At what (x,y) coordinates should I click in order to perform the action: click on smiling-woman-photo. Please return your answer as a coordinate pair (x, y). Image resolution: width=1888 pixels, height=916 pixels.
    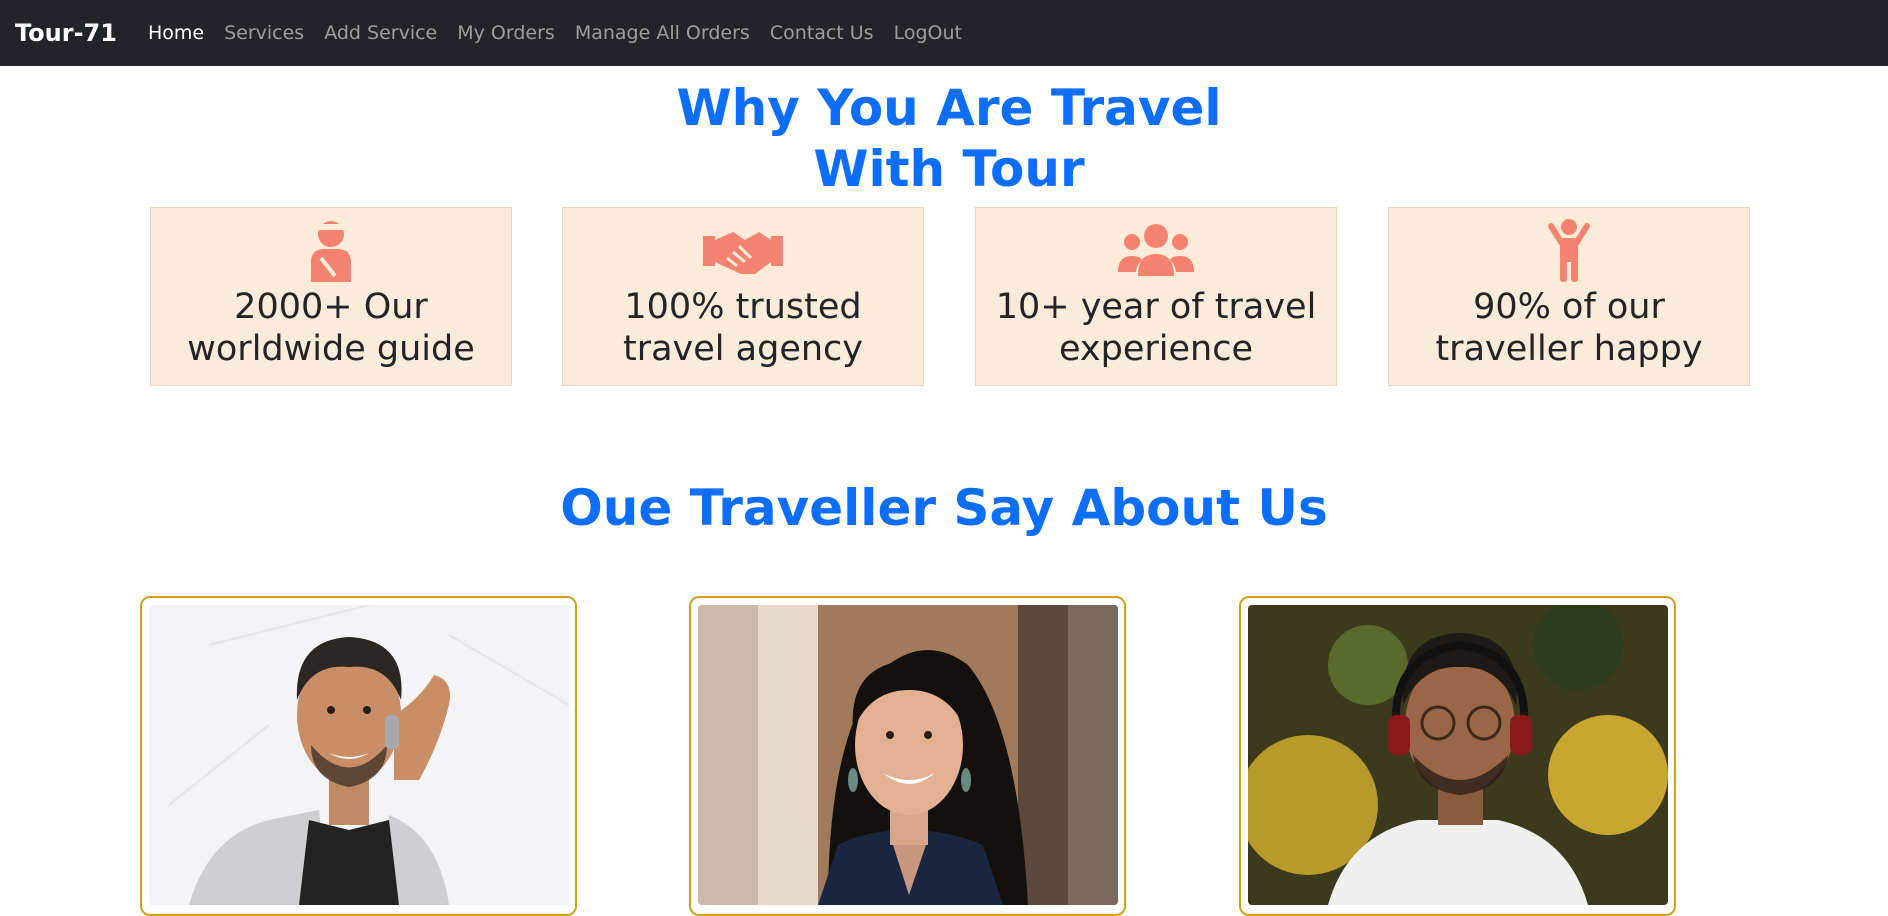
    Looking at the image, I should click on (908, 755).